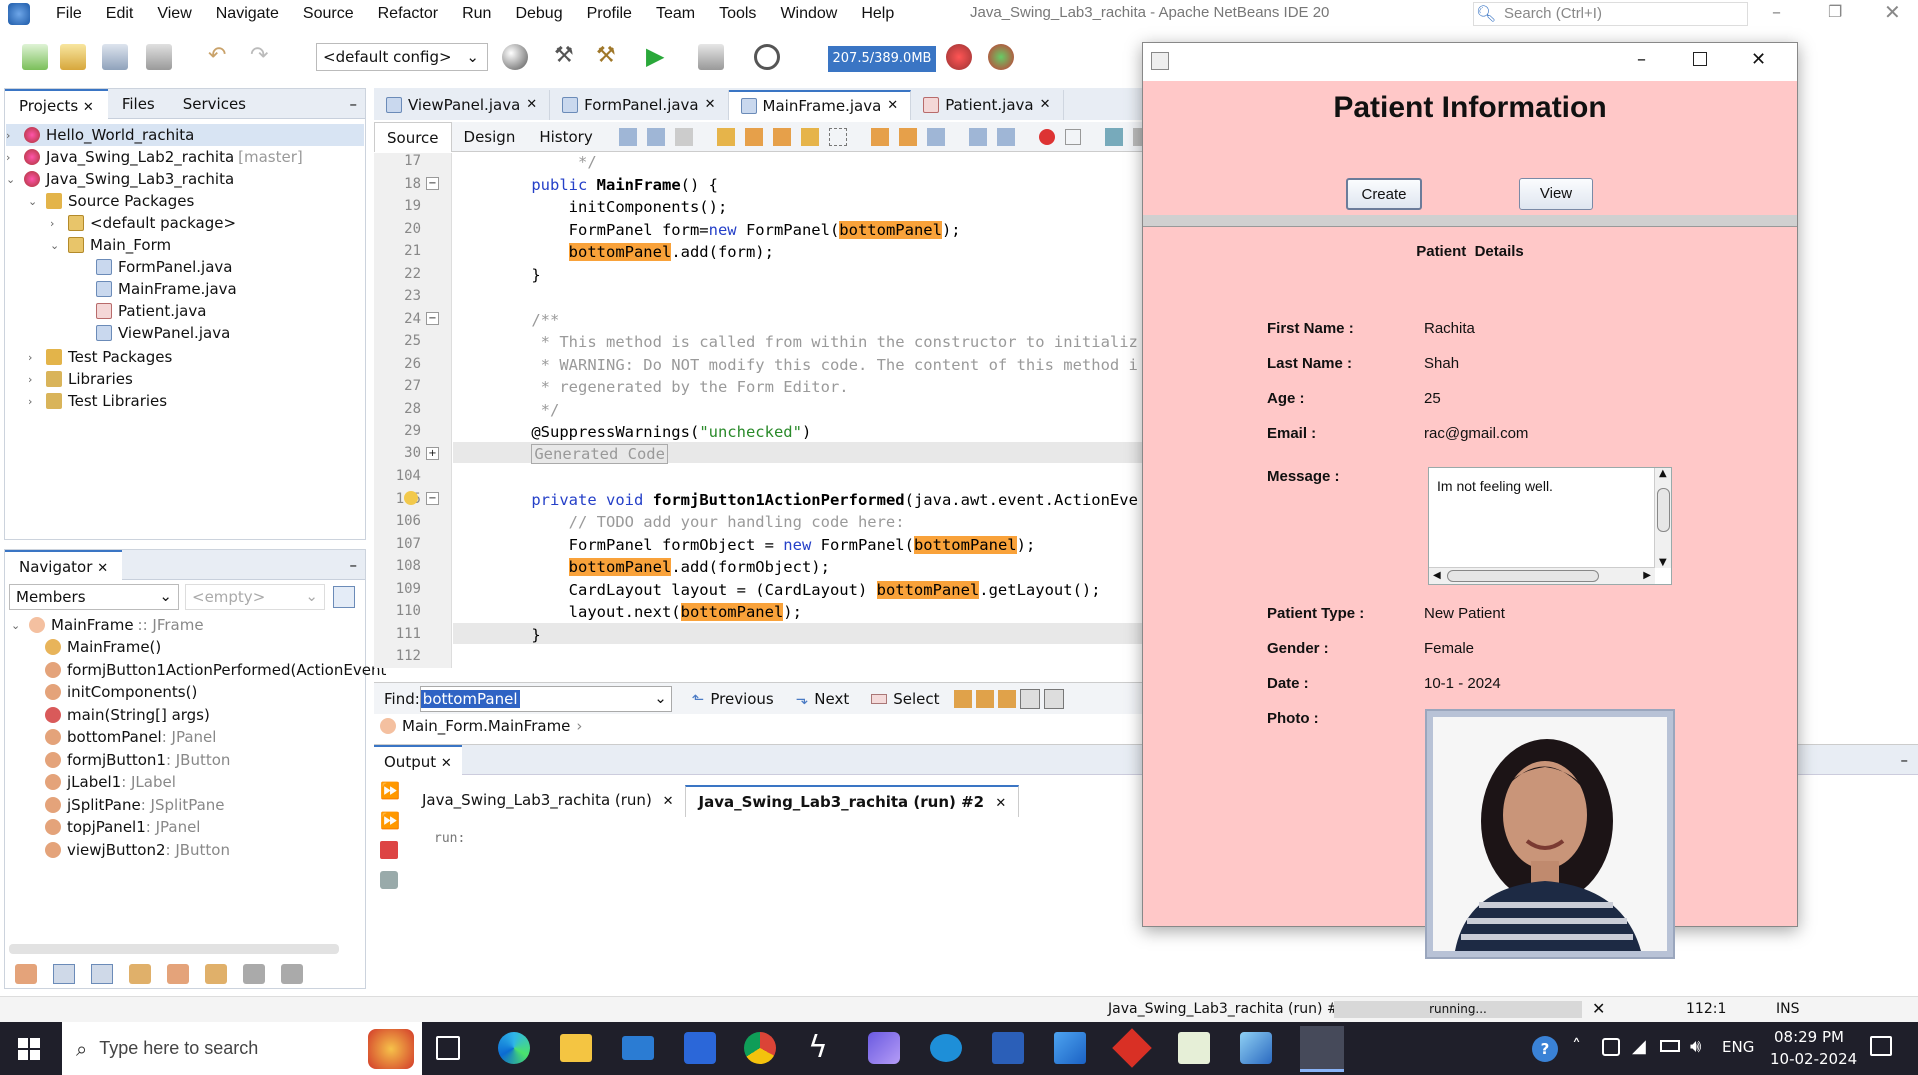  I want to click on tree-item-test-libraries: › Test Libraries, so click(97, 401).